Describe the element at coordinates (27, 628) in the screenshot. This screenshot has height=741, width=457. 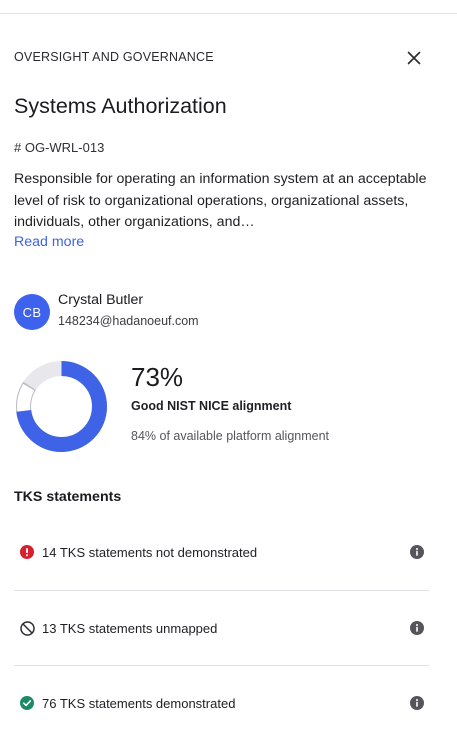
I see `unmapped-icon` at that location.